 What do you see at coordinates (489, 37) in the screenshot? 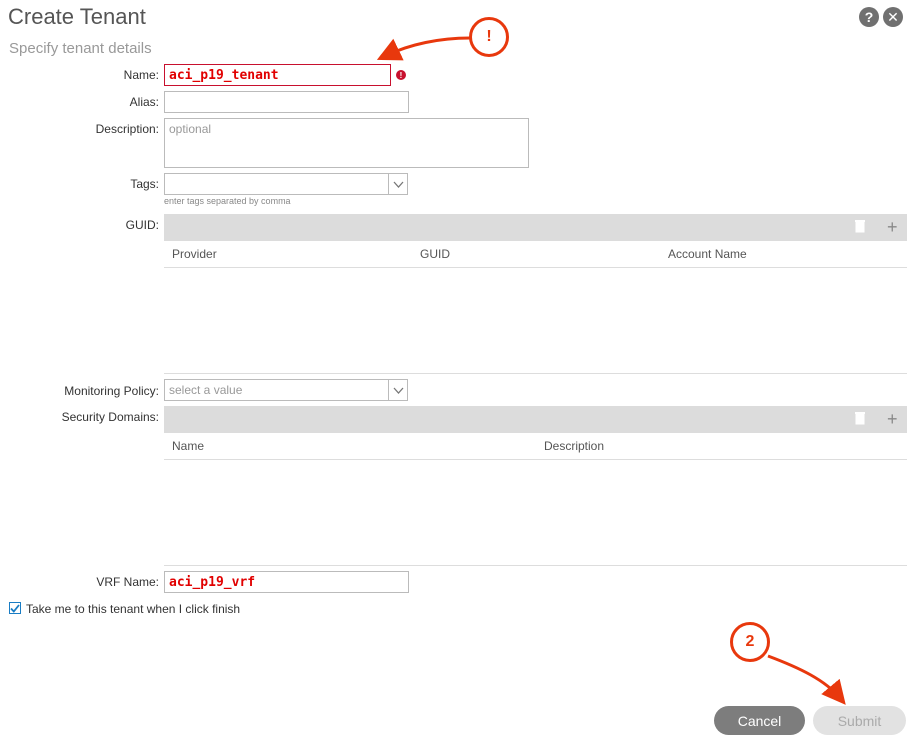
I see `annotation-marker-1: !` at bounding box center [489, 37].